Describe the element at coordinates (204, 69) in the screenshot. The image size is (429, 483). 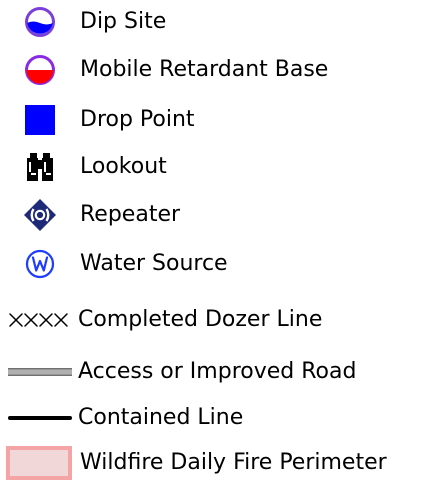
I see `legend-label: Mobile Retardant Base` at that location.